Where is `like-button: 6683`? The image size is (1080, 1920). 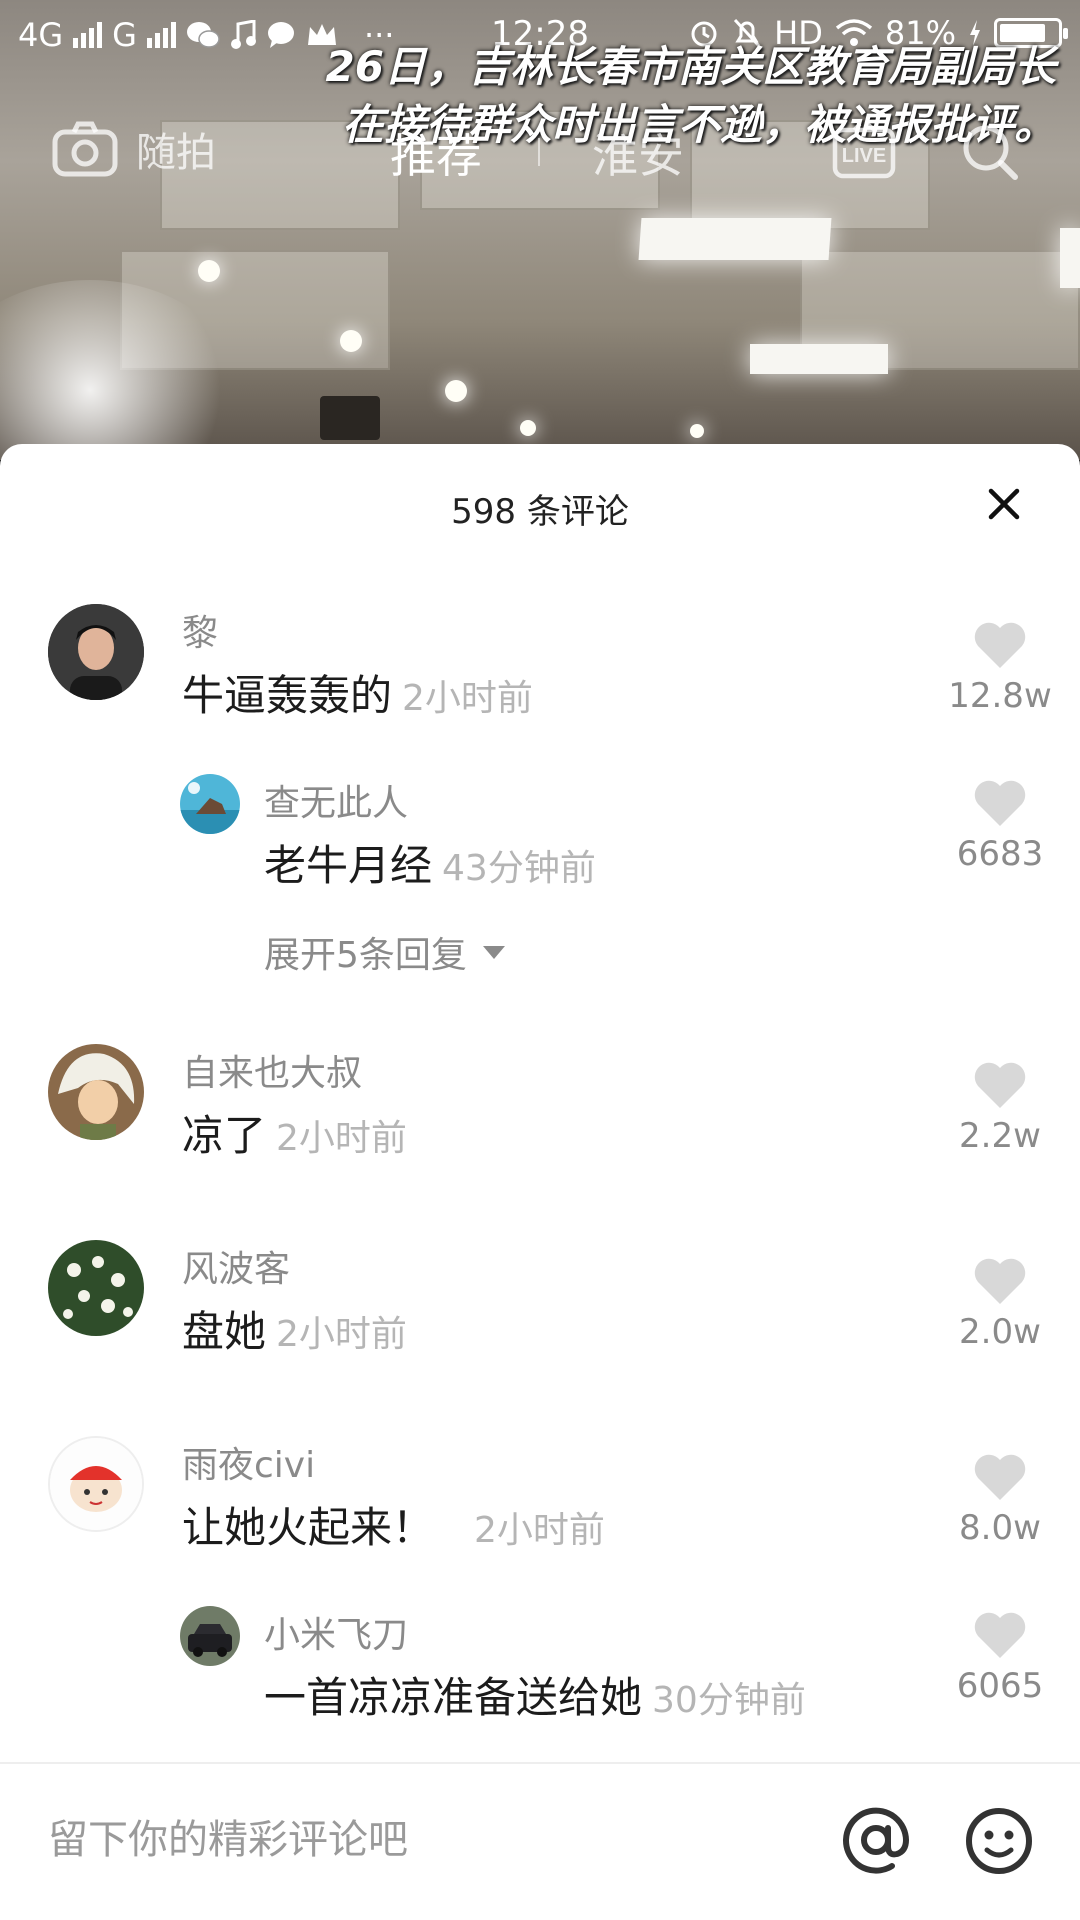
like-button: 6683 is located at coordinates (1000, 826).